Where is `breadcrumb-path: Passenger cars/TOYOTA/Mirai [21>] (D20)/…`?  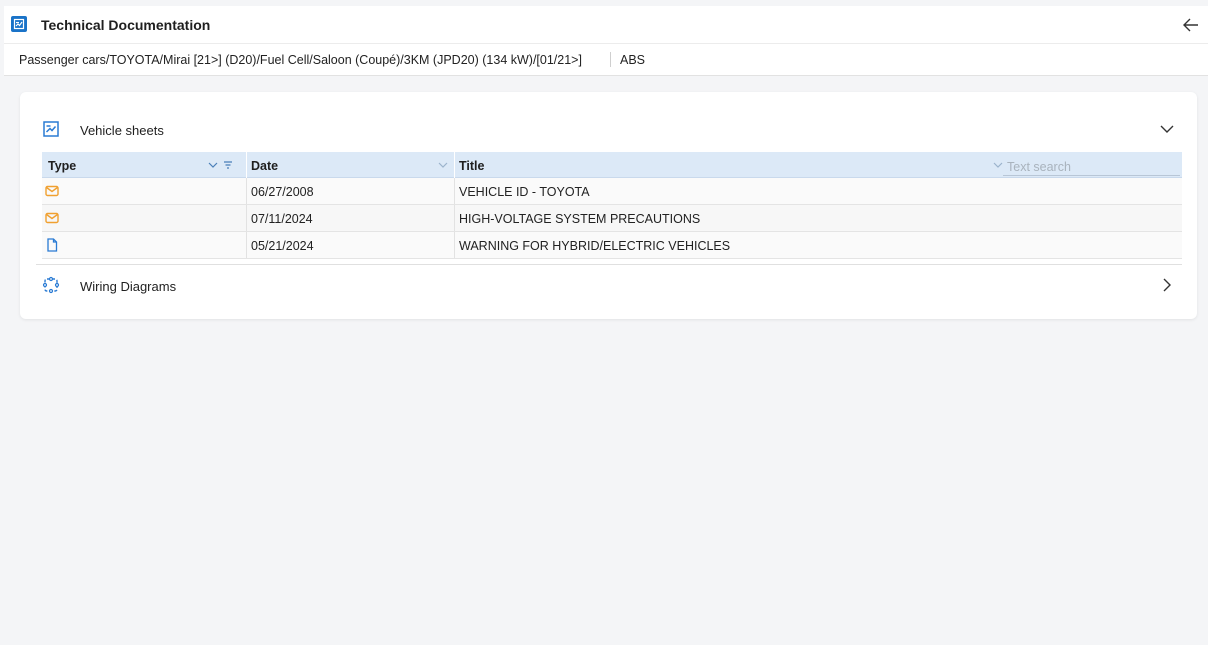
breadcrumb-path: Passenger cars/TOYOTA/Mirai [21>] (D20)/… is located at coordinates (300, 60).